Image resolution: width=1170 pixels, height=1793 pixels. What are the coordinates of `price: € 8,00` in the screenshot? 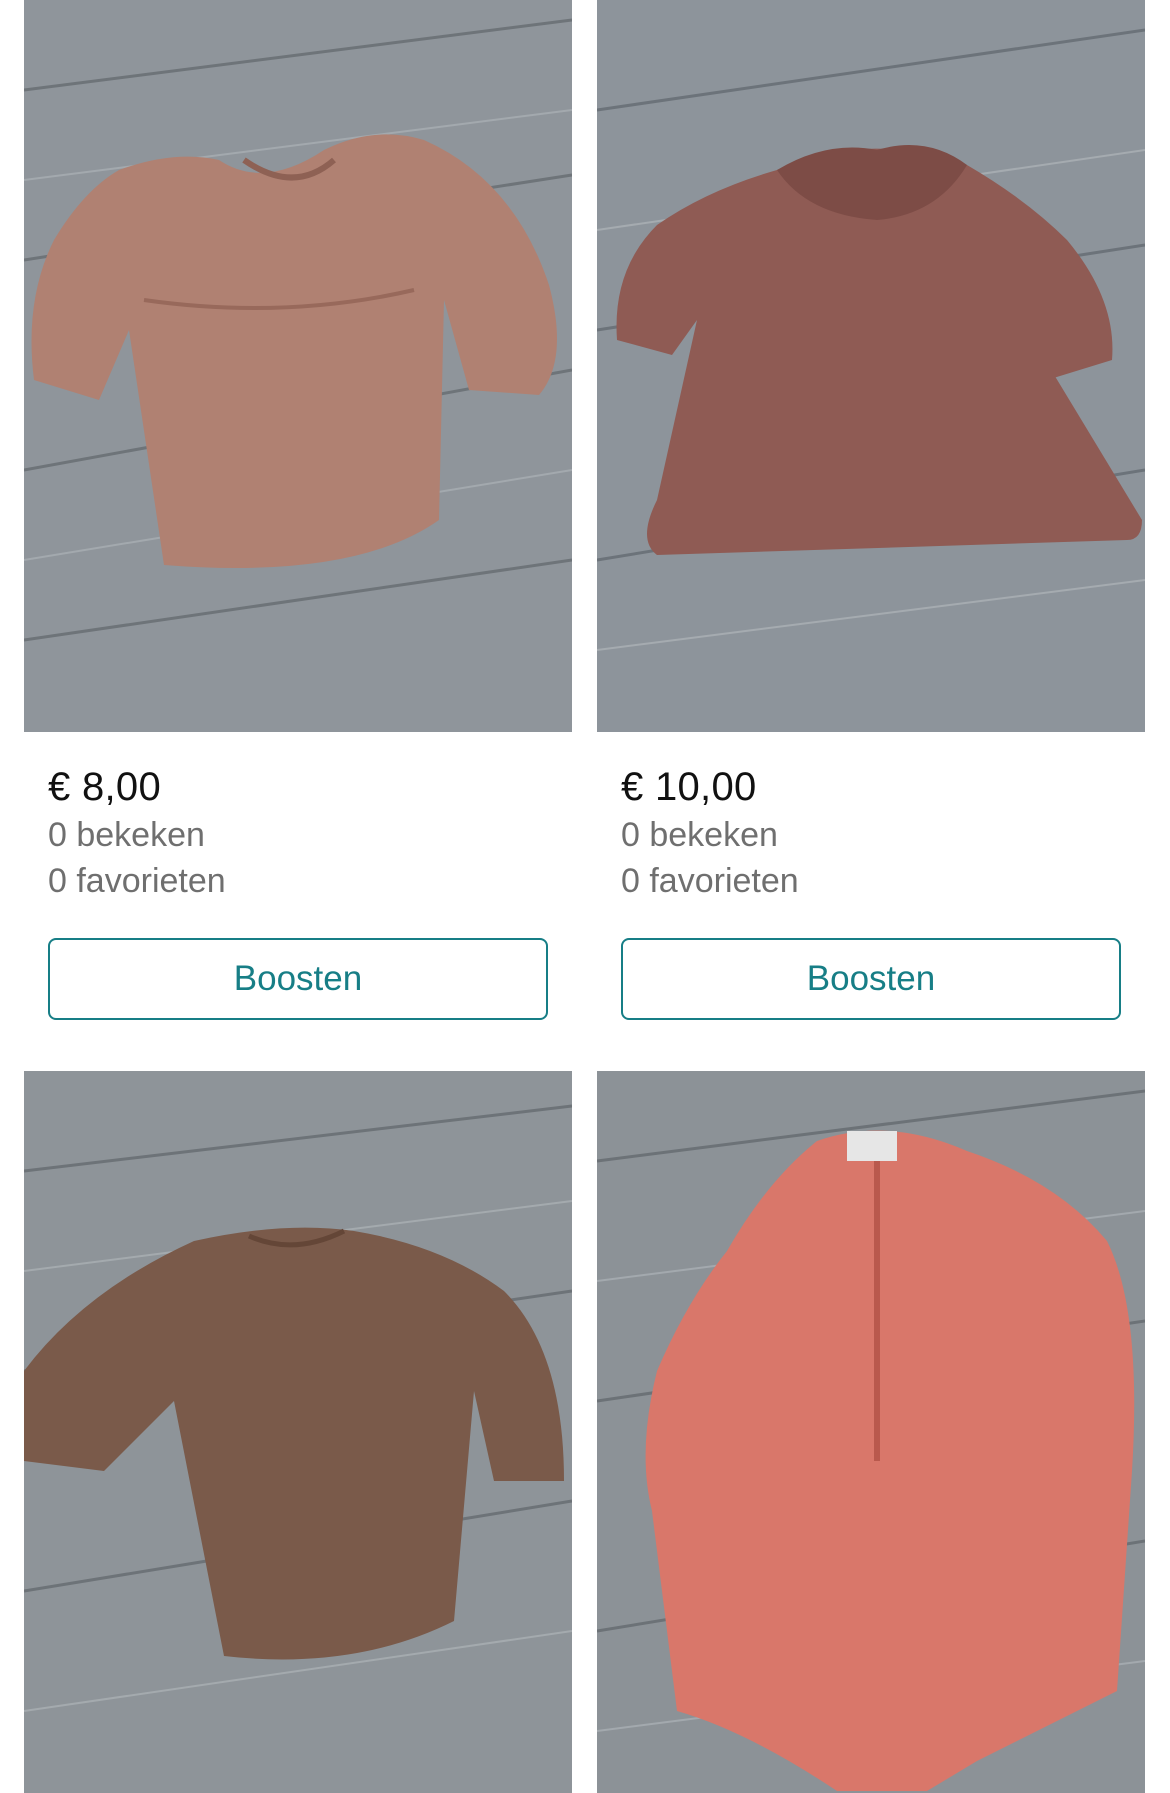 It's located at (105, 787).